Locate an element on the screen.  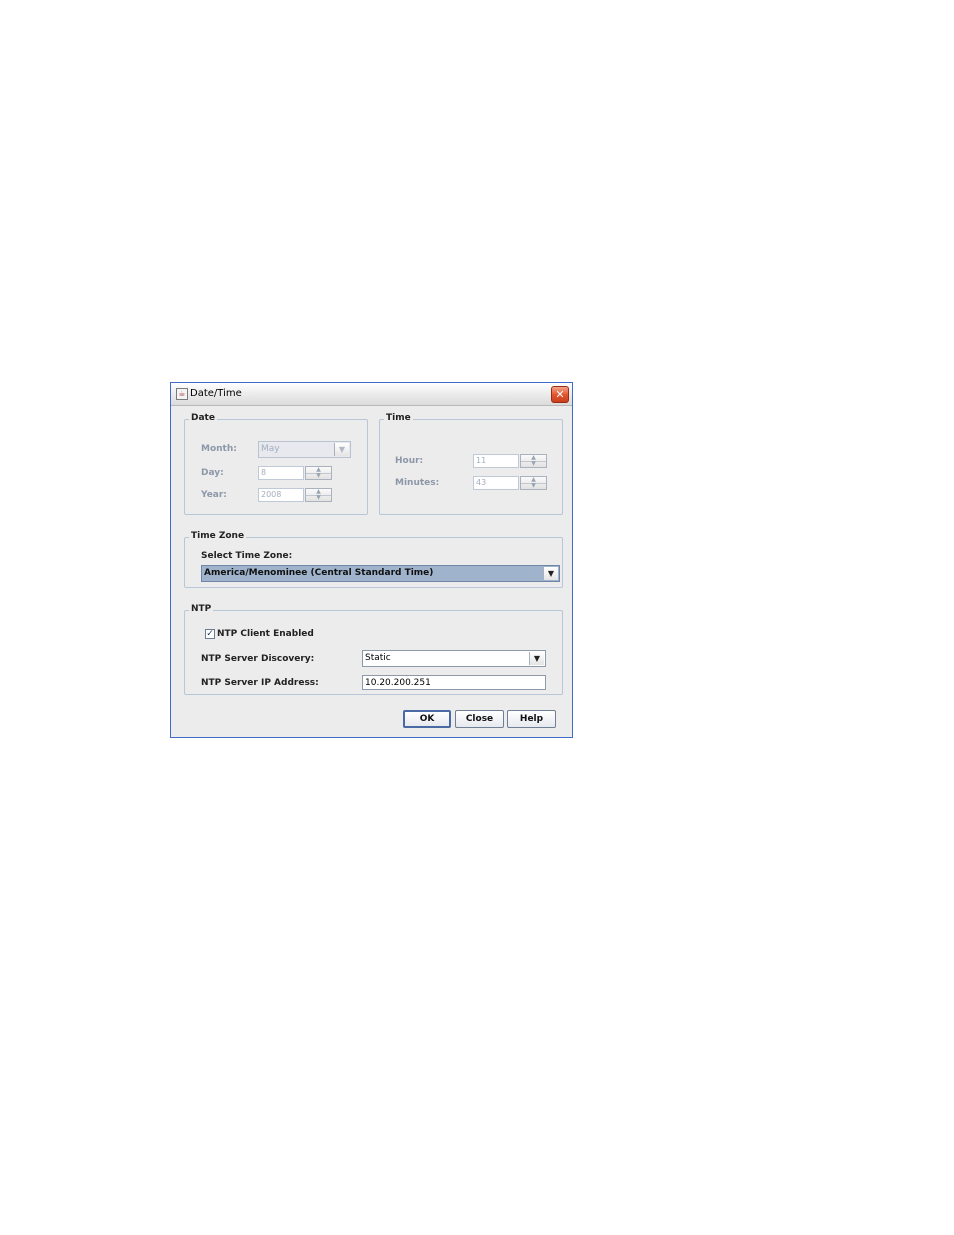
ntp-legend: NTP is located at coordinates (201, 609).